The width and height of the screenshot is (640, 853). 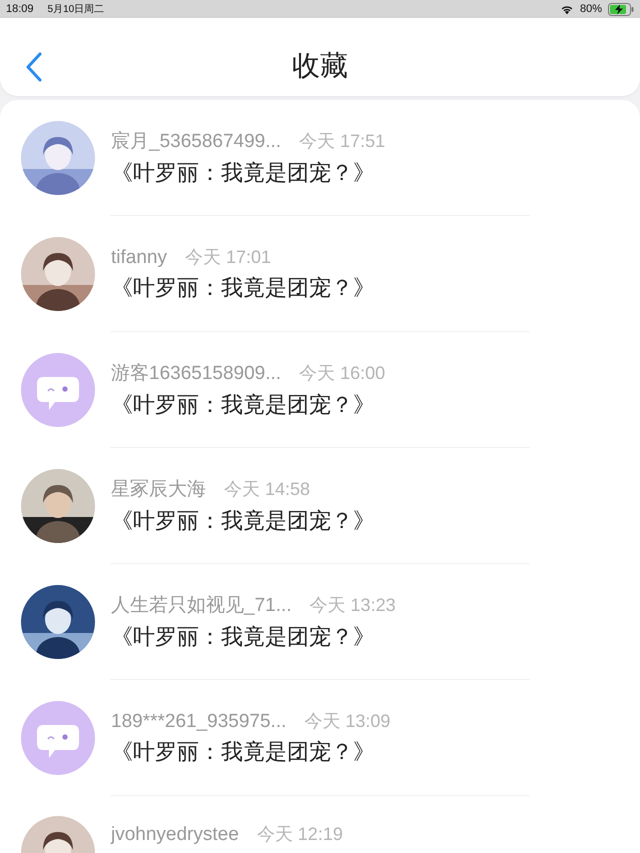 What do you see at coordinates (20, 9) in the screenshot?
I see `status-time: 18:09` at bounding box center [20, 9].